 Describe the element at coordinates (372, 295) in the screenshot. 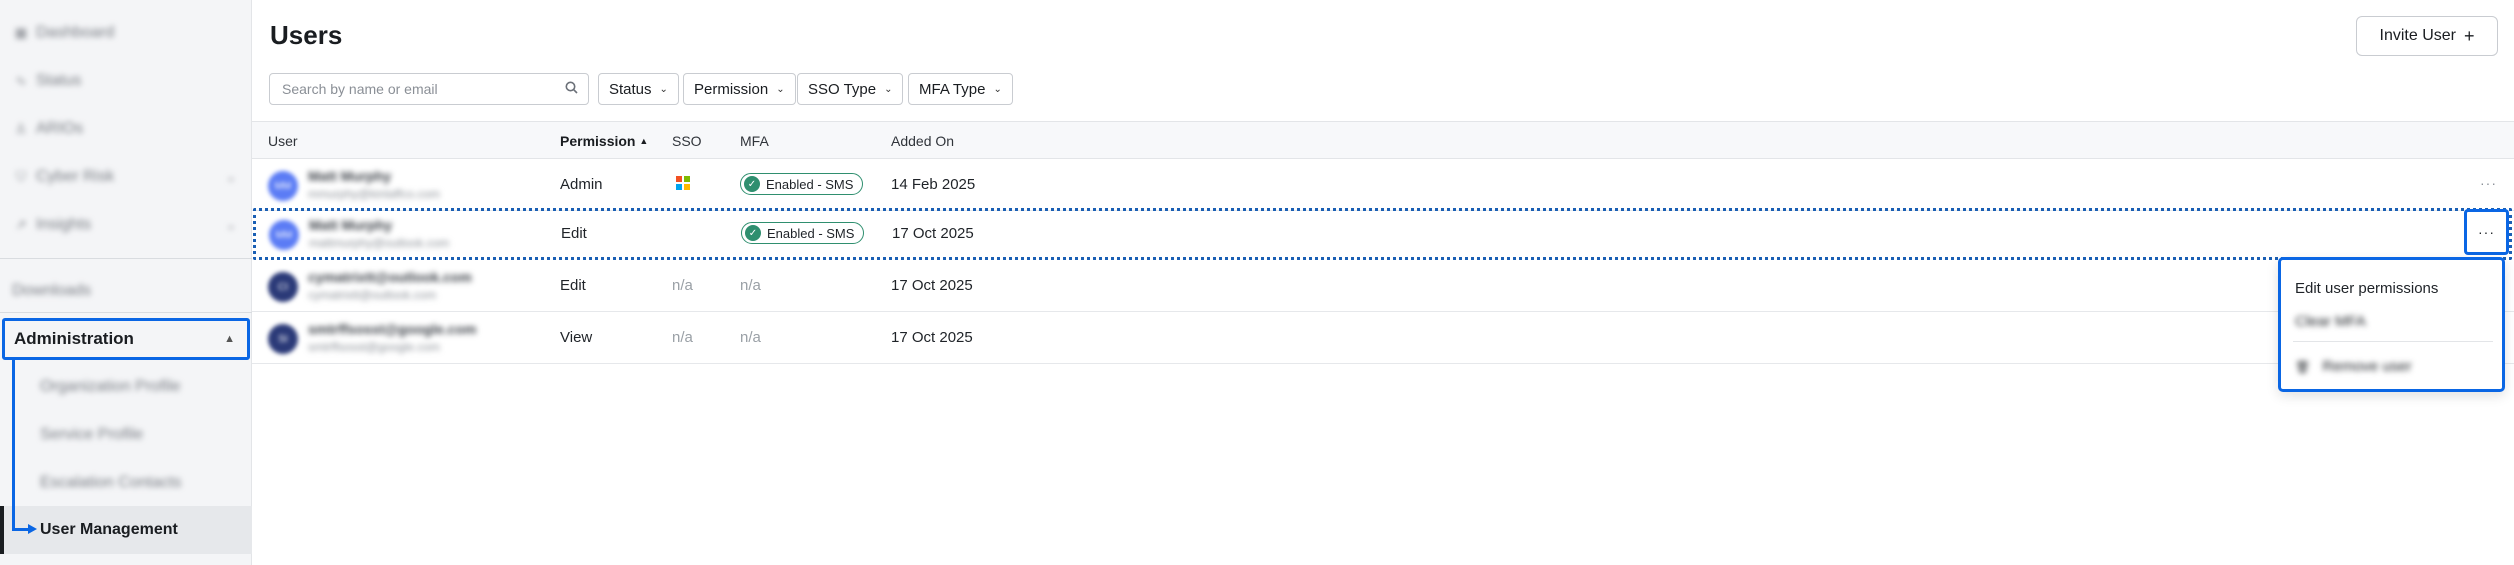

I see `user-email: cymatrixtt@outlook.com` at that location.